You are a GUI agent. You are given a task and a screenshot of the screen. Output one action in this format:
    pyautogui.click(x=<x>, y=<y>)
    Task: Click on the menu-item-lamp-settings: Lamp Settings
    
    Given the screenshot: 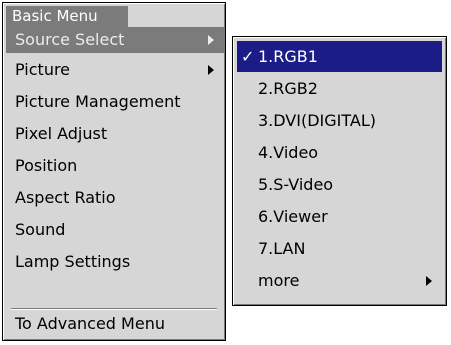 What is the action you would take?
    pyautogui.click(x=115, y=262)
    